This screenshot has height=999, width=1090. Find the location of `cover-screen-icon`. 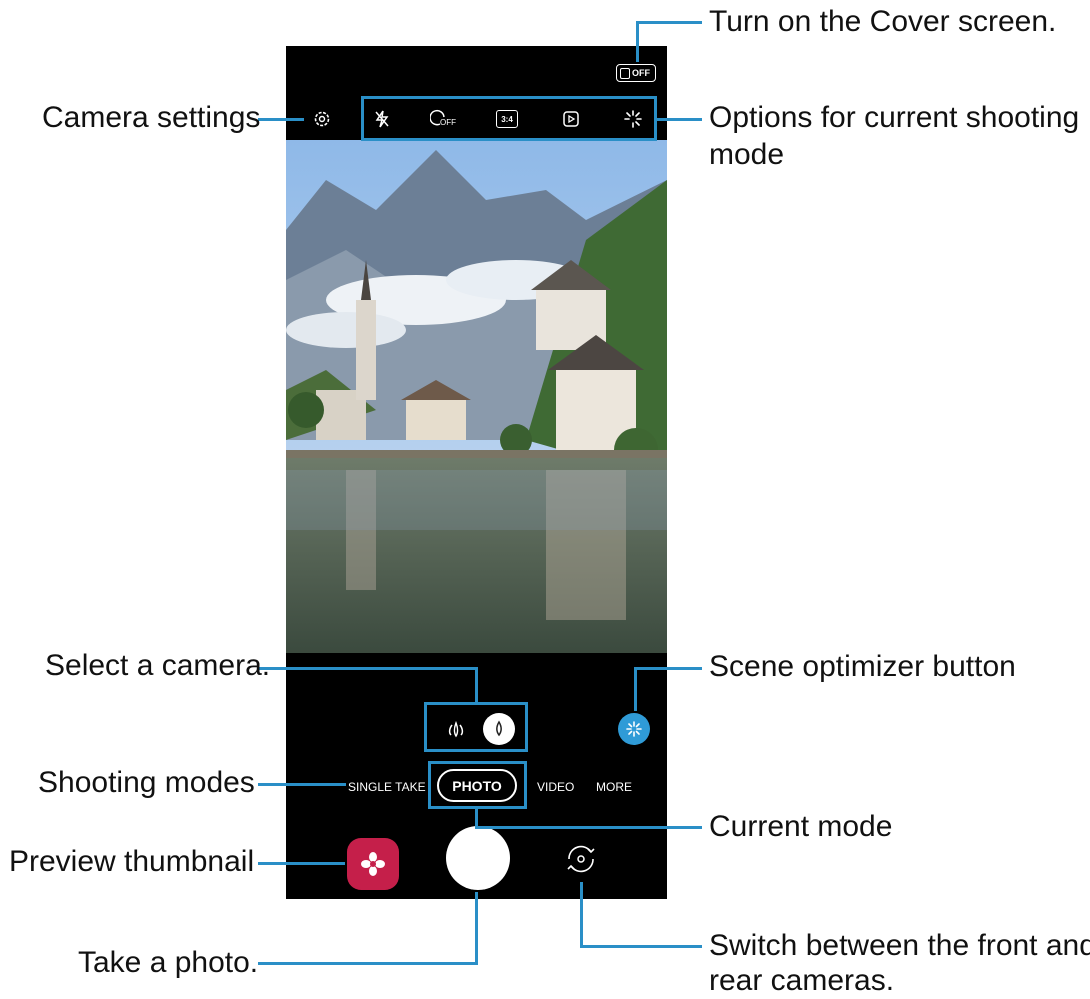

cover-screen-icon is located at coordinates (625, 73).